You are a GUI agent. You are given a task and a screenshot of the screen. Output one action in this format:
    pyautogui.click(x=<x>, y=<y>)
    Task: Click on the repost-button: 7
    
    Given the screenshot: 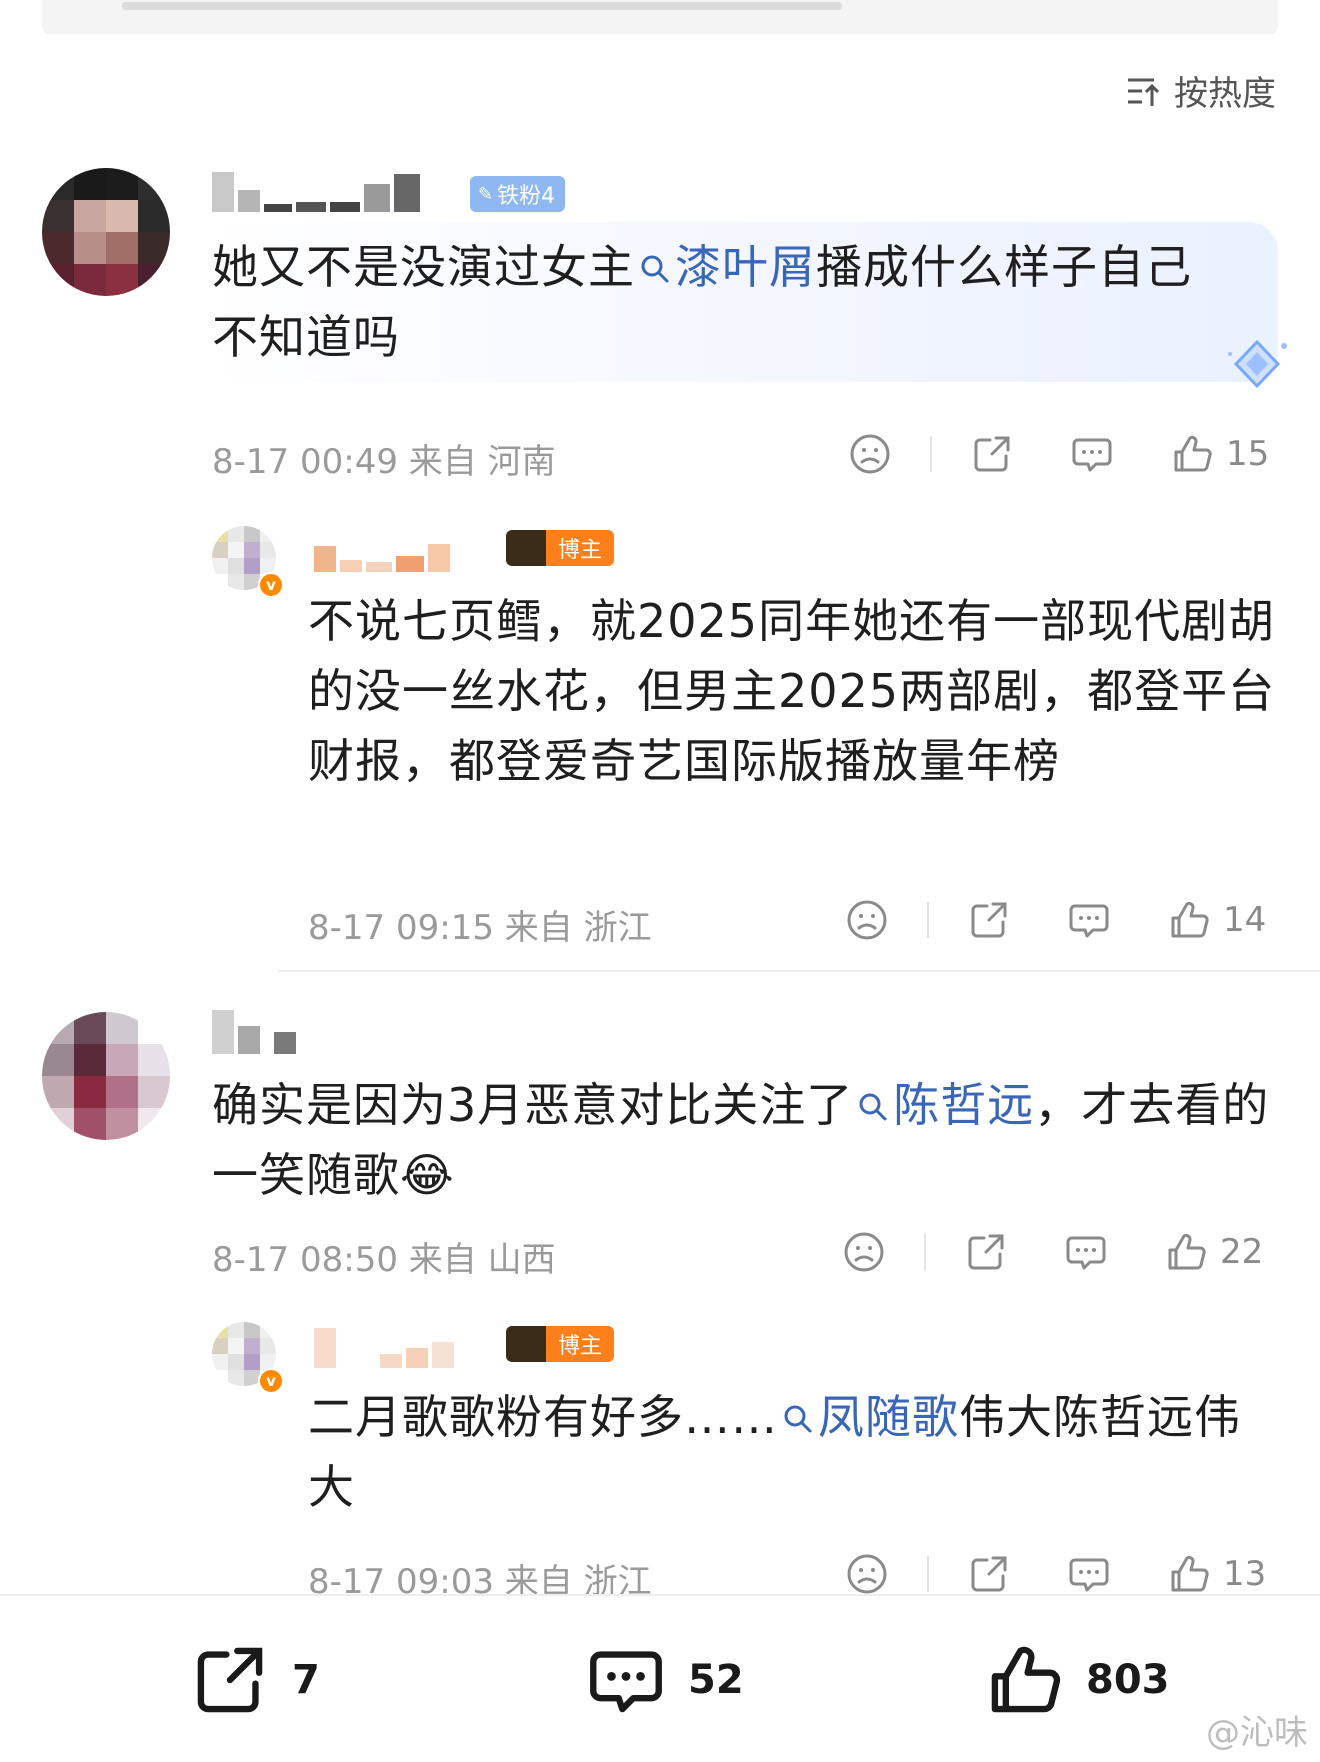 What is the action you would take?
    pyautogui.click(x=255, y=1680)
    